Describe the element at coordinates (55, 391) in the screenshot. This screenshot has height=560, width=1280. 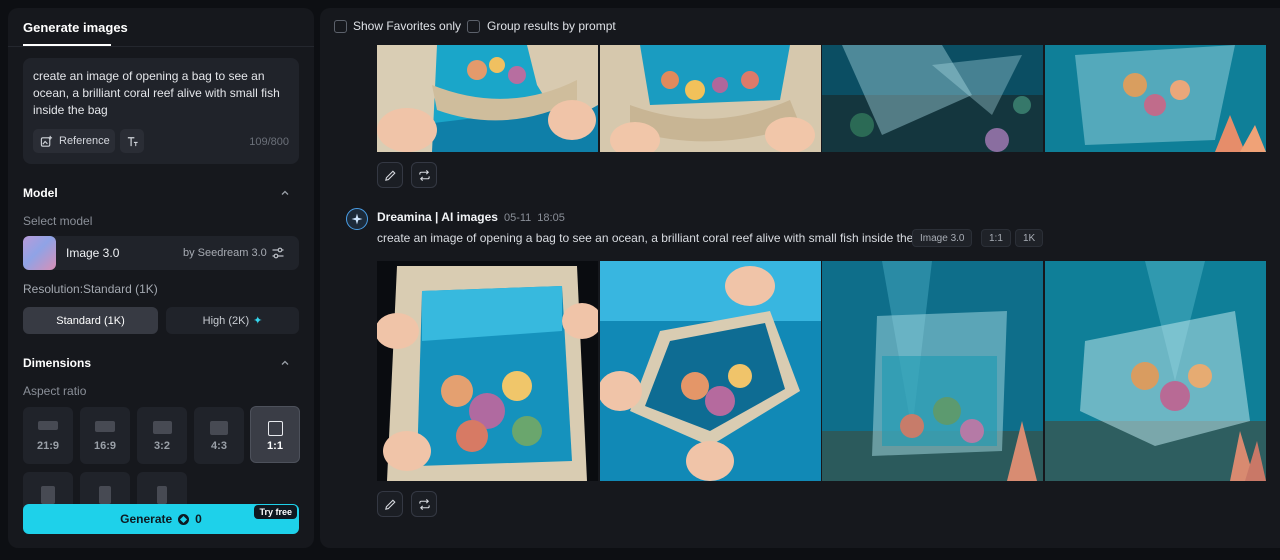
I see `aspect-ratio-label: Aspect ratio` at that location.